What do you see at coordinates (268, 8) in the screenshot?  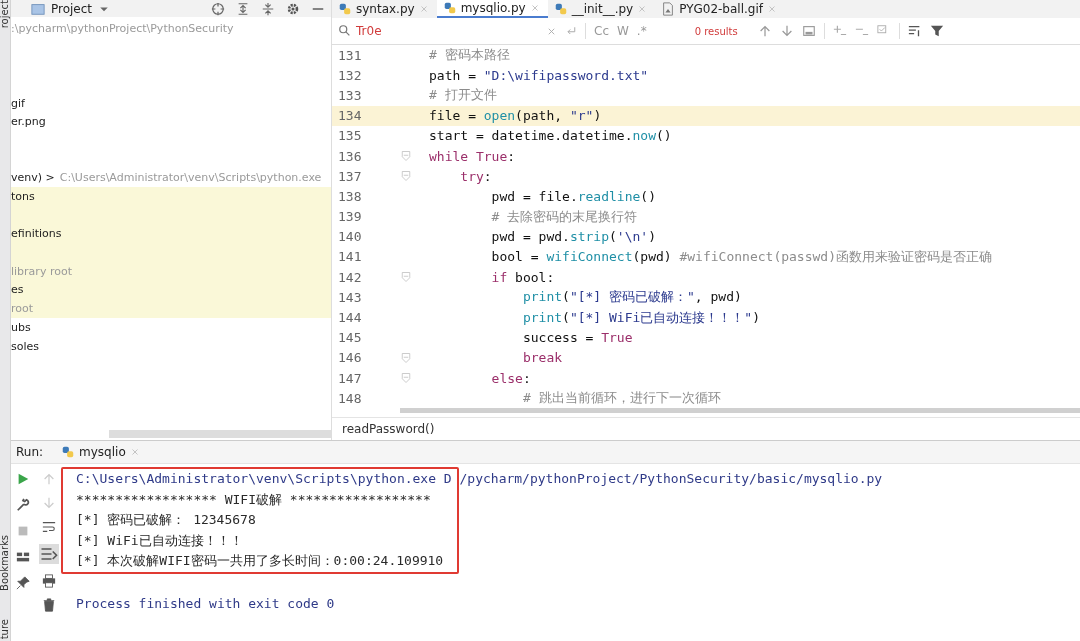 I see `collapse-all-icon` at bounding box center [268, 8].